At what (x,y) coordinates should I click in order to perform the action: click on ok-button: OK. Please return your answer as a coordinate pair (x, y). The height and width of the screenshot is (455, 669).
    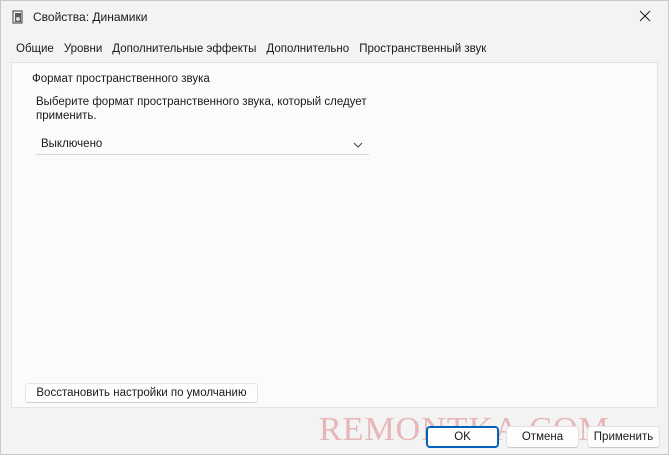
    Looking at the image, I should click on (462, 437).